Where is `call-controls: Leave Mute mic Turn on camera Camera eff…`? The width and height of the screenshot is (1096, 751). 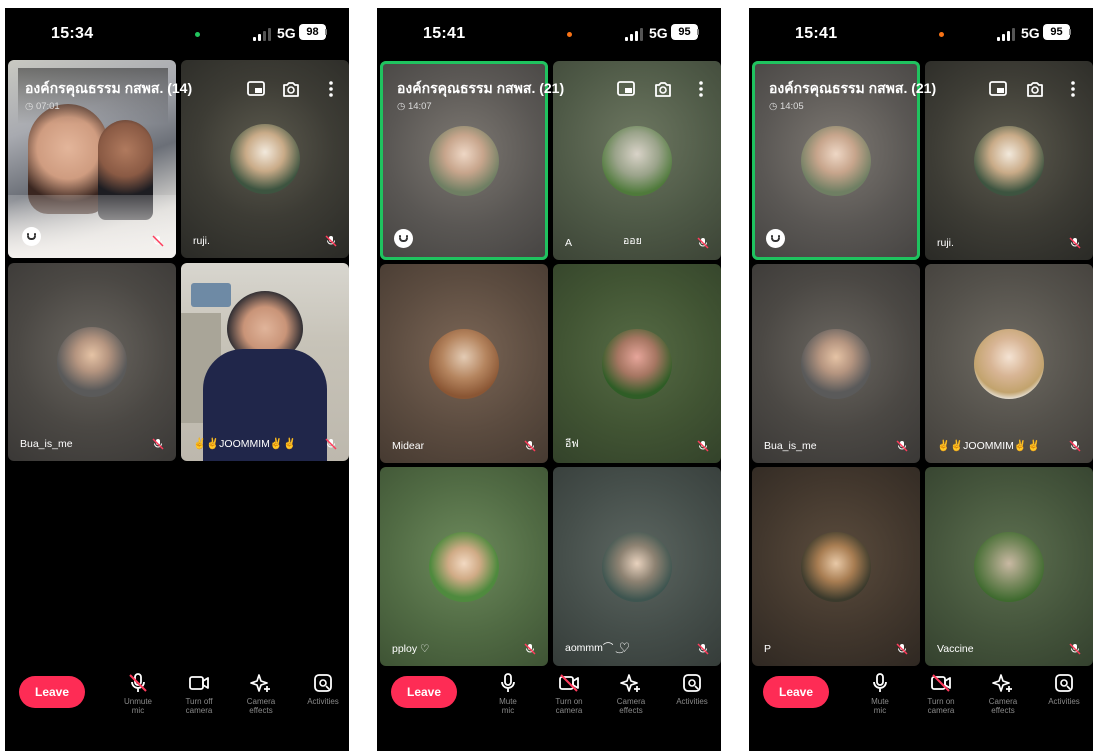 call-controls: Leave Mute mic Turn on camera Camera eff… is located at coordinates (549, 698).